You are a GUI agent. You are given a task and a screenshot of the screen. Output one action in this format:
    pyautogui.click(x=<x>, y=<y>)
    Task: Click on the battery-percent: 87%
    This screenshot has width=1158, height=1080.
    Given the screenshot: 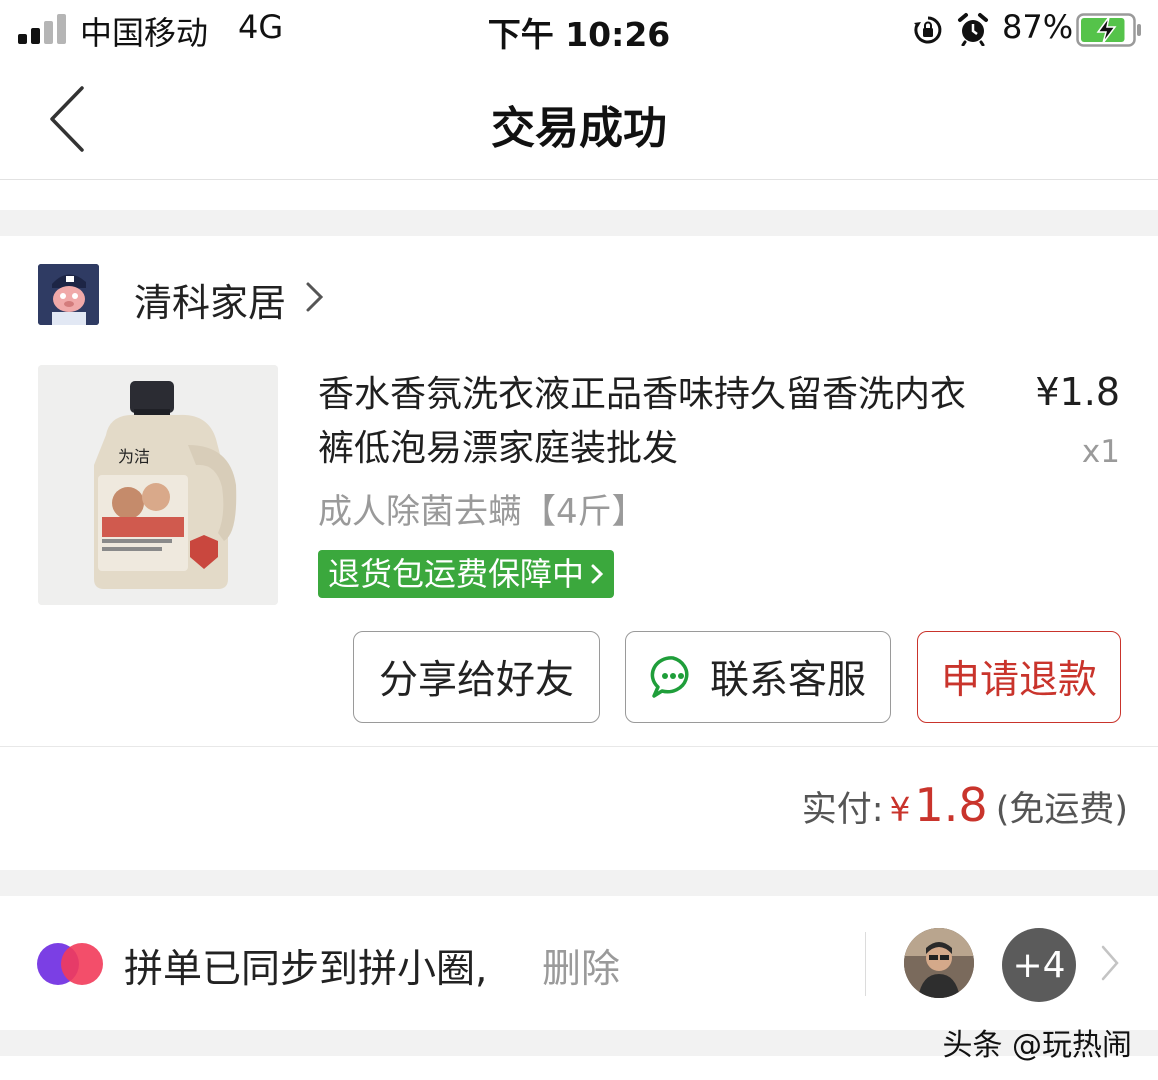 What is the action you would take?
    pyautogui.click(x=1038, y=27)
    